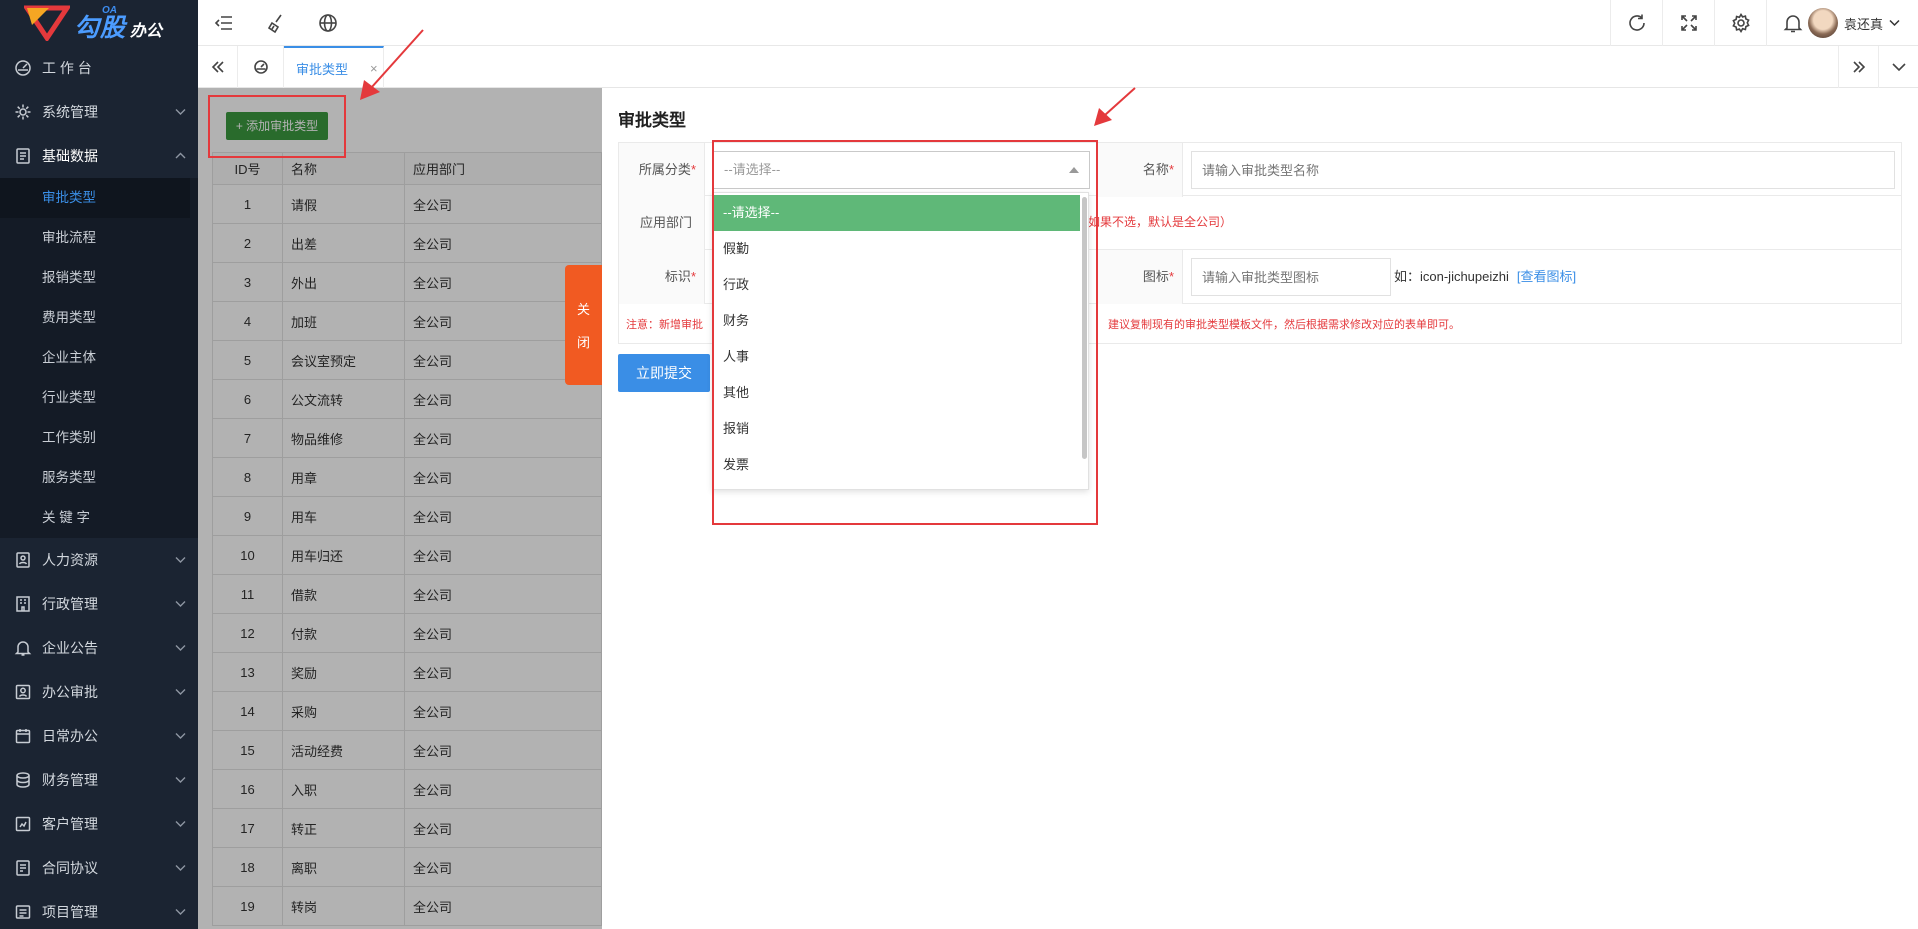 The height and width of the screenshot is (929, 1918). Describe the element at coordinates (99, 478) in the screenshot. I see `sidebar-subitem-service-type: 服务类型` at that location.